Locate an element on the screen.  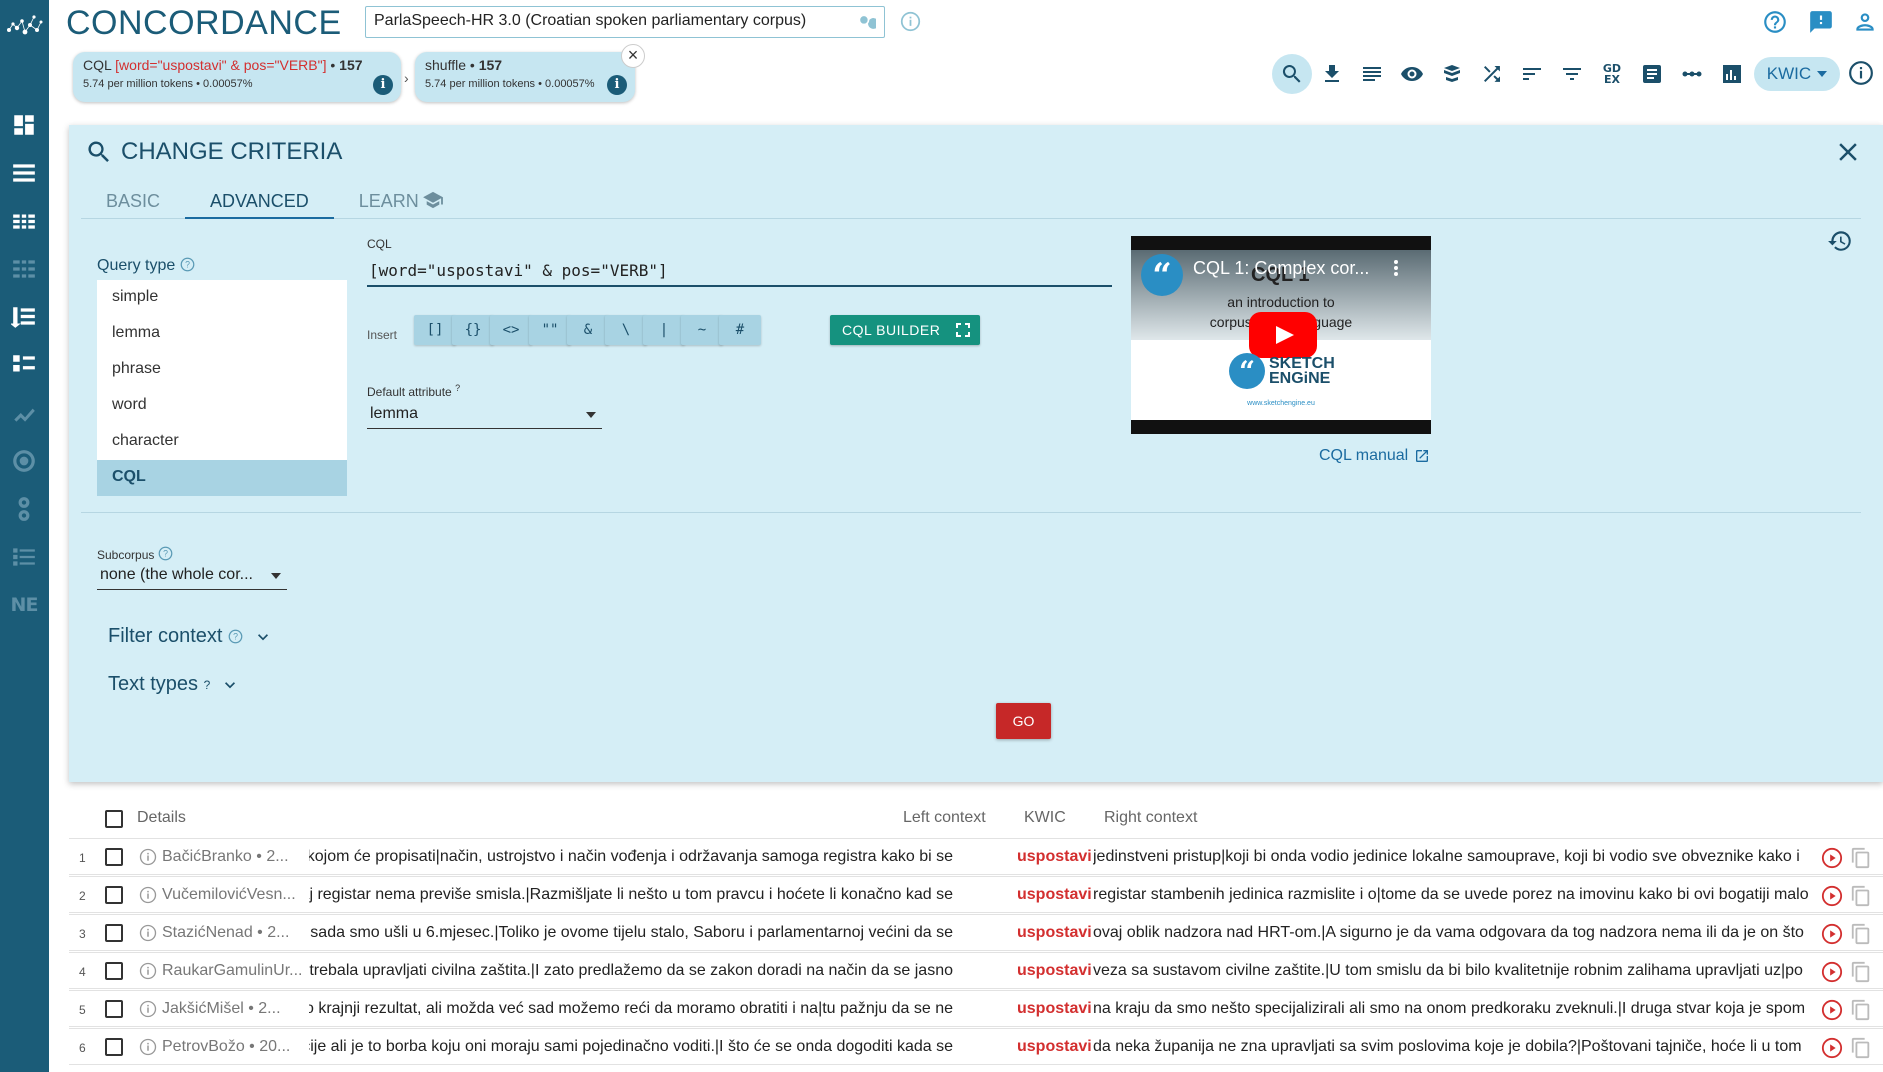
collocations-icon is located at coordinates (1692, 74).